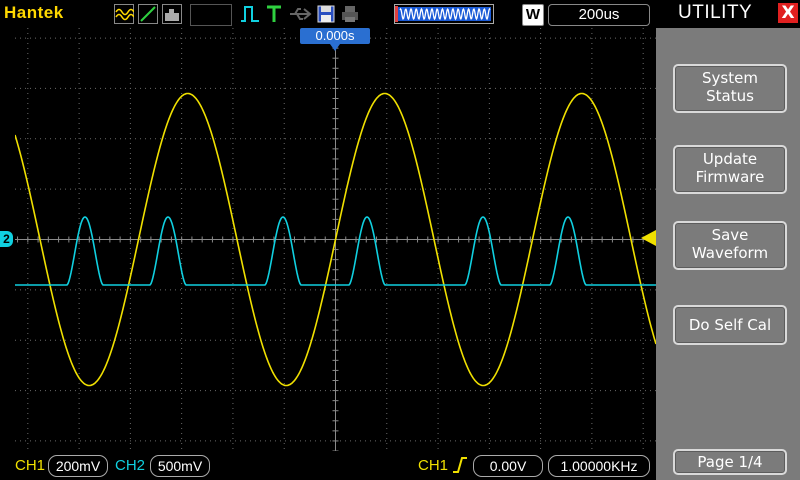  I want to click on memory-depth-bar, so click(444, 14).